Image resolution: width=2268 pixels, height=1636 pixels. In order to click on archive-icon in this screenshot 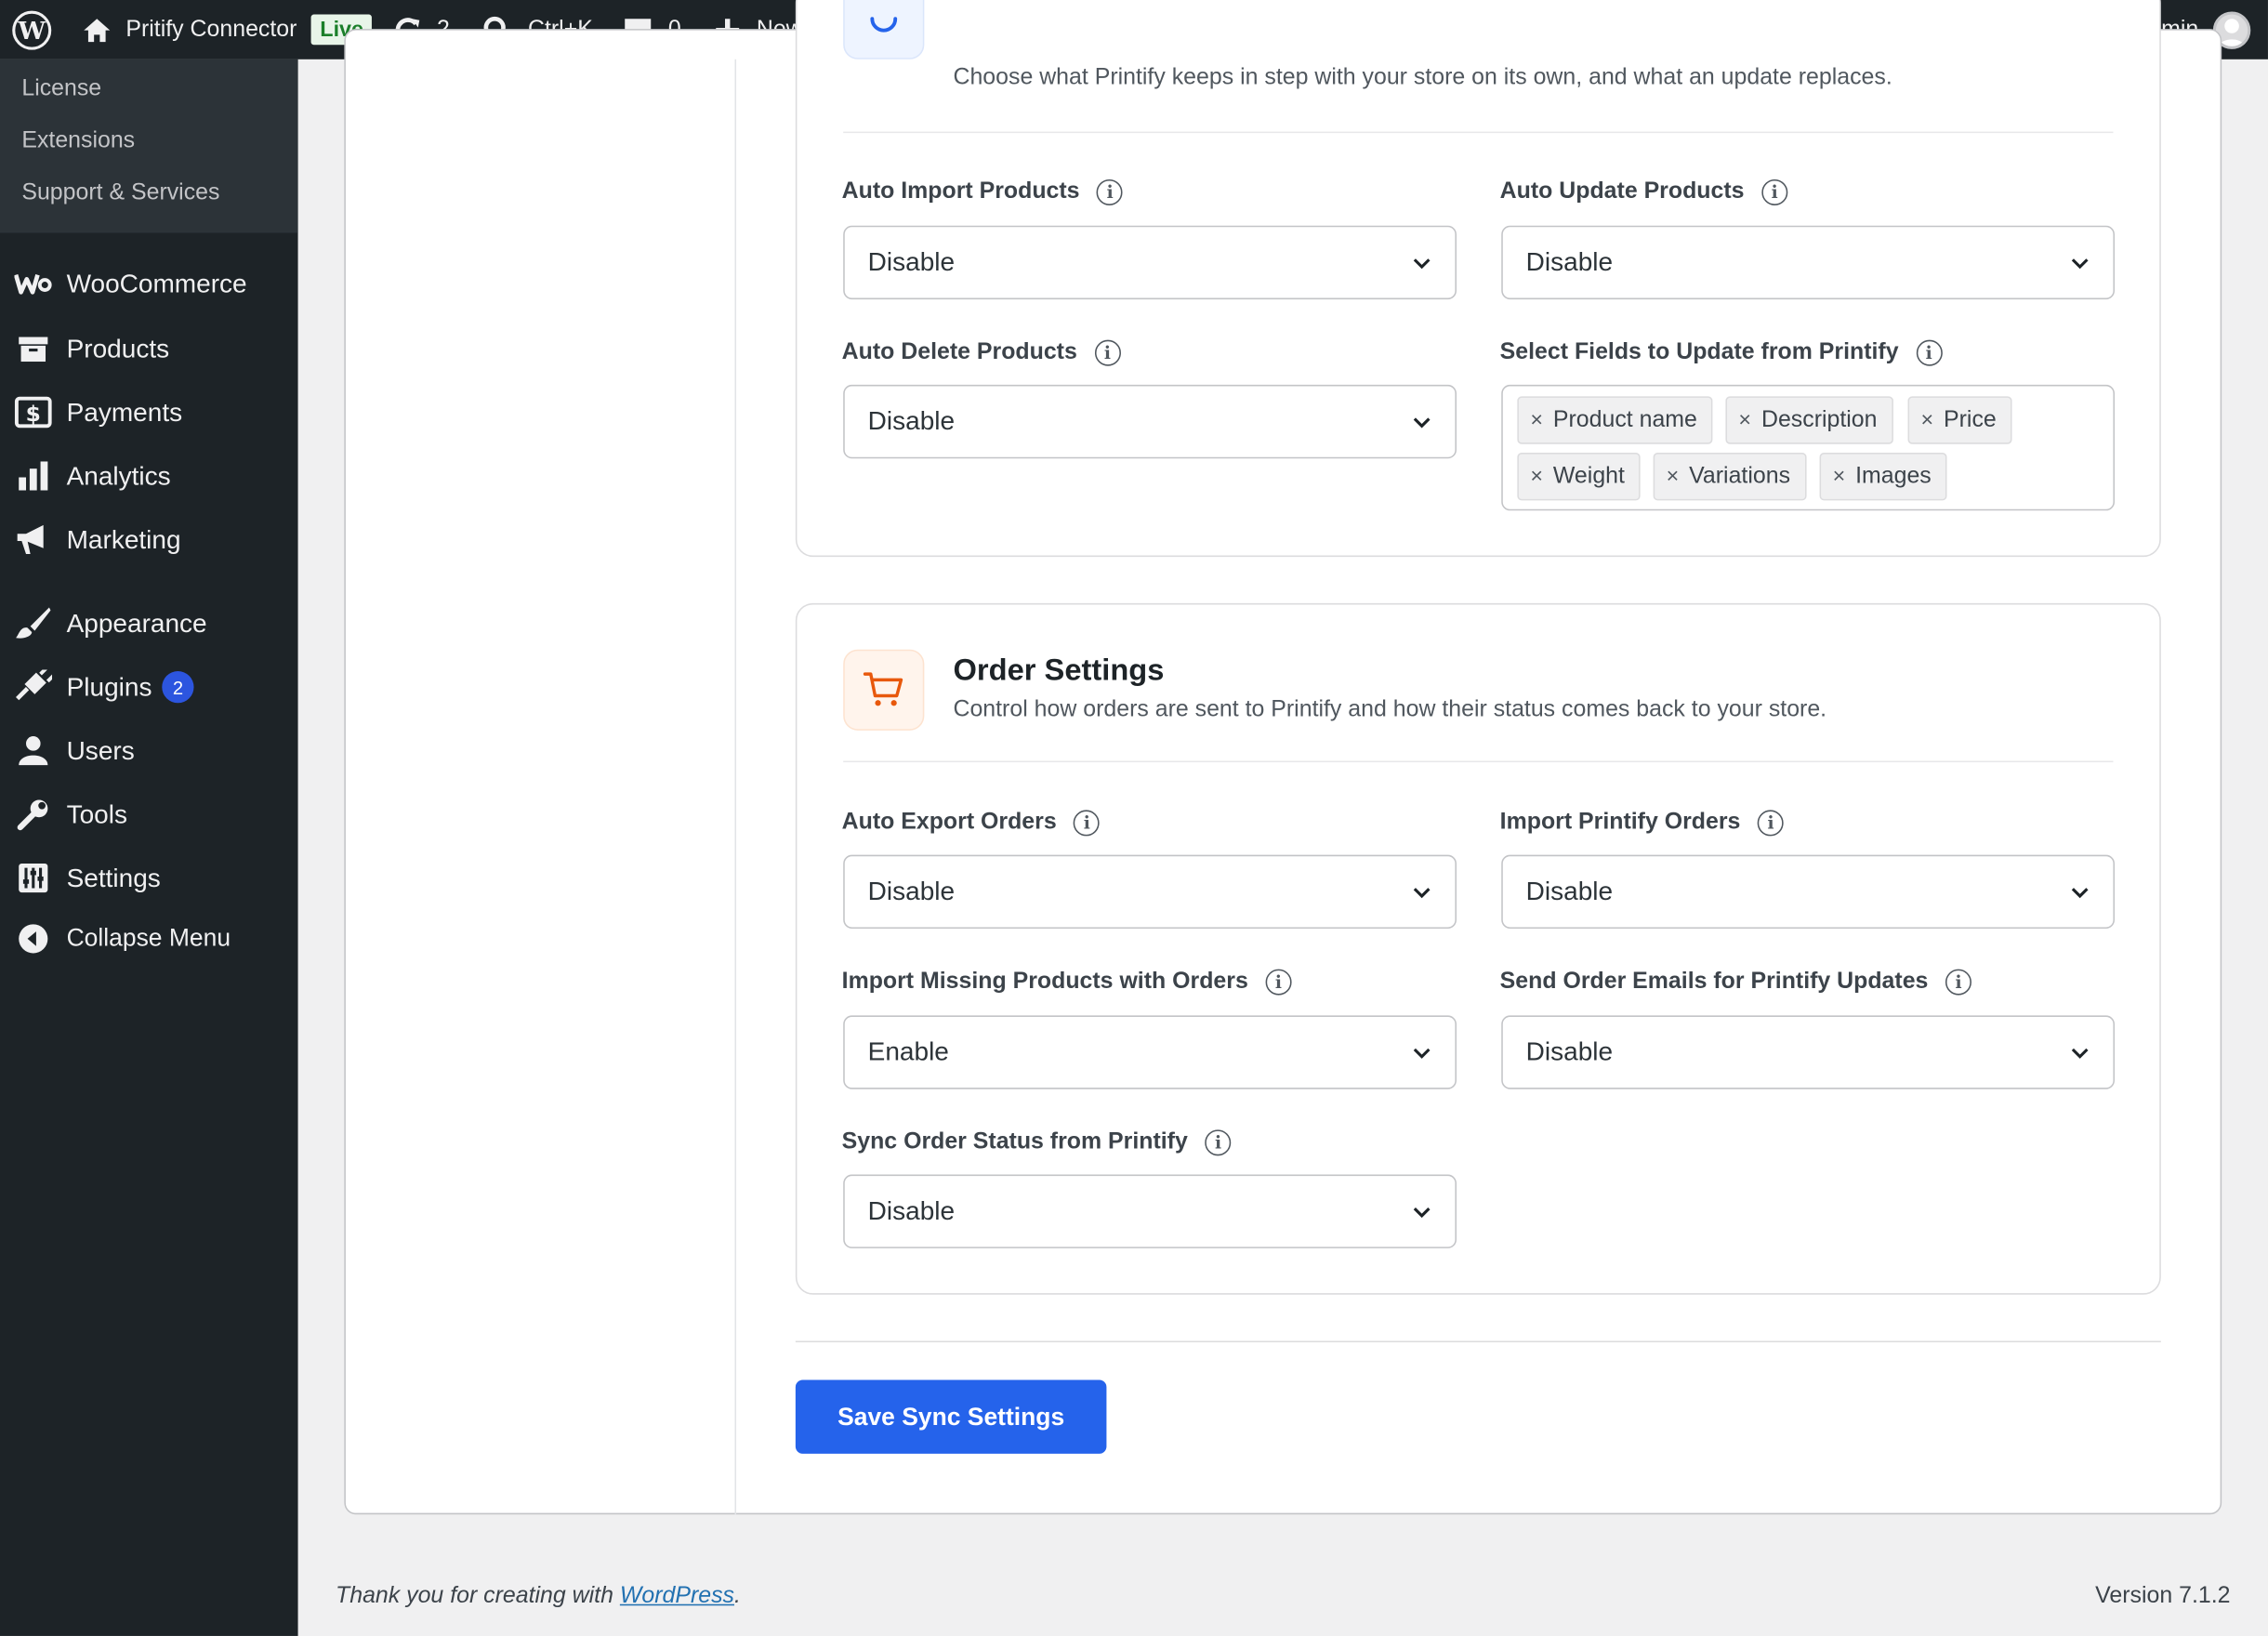, I will do `click(33, 349)`.